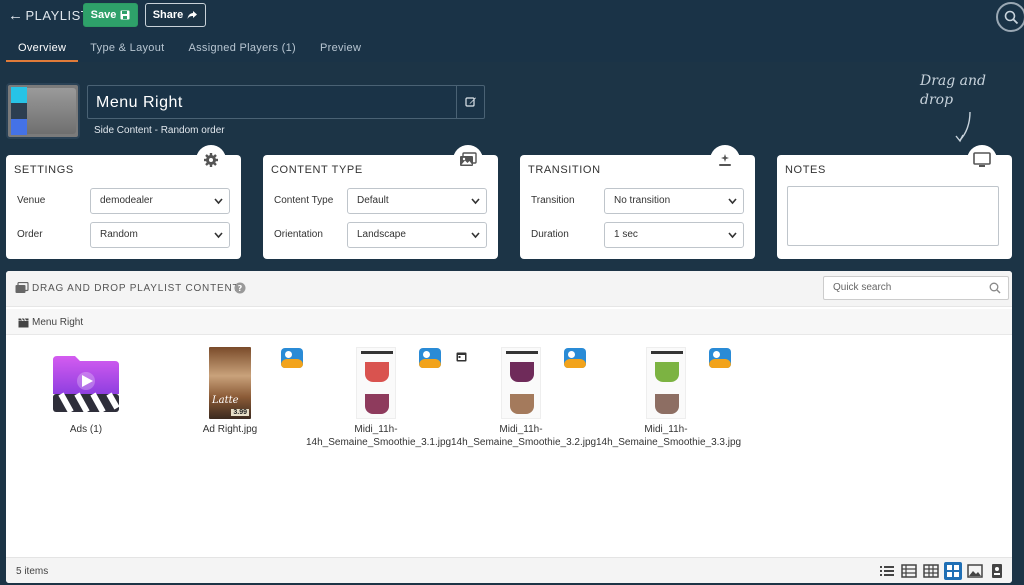  Describe the element at coordinates (669, 436) in the screenshot. I see `item-label: Midi_11h- 14h_Semaine_Smoothie_3.3.jpg` at that location.